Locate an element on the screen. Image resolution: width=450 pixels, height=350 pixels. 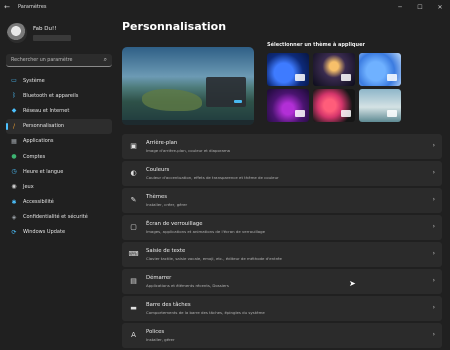
sidebar-item-label: Applications is located at coordinates (38, 141).